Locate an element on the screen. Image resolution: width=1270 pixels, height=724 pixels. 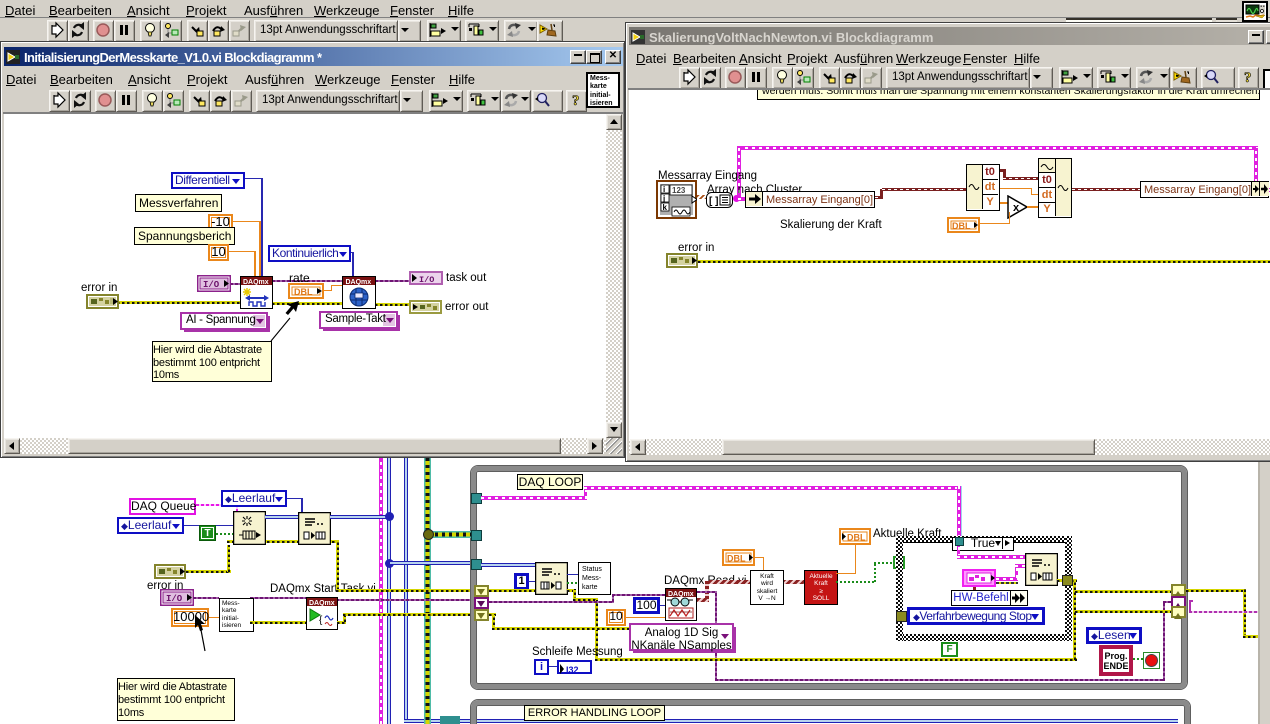
svg-text: k is located at coordinates (665, 207).